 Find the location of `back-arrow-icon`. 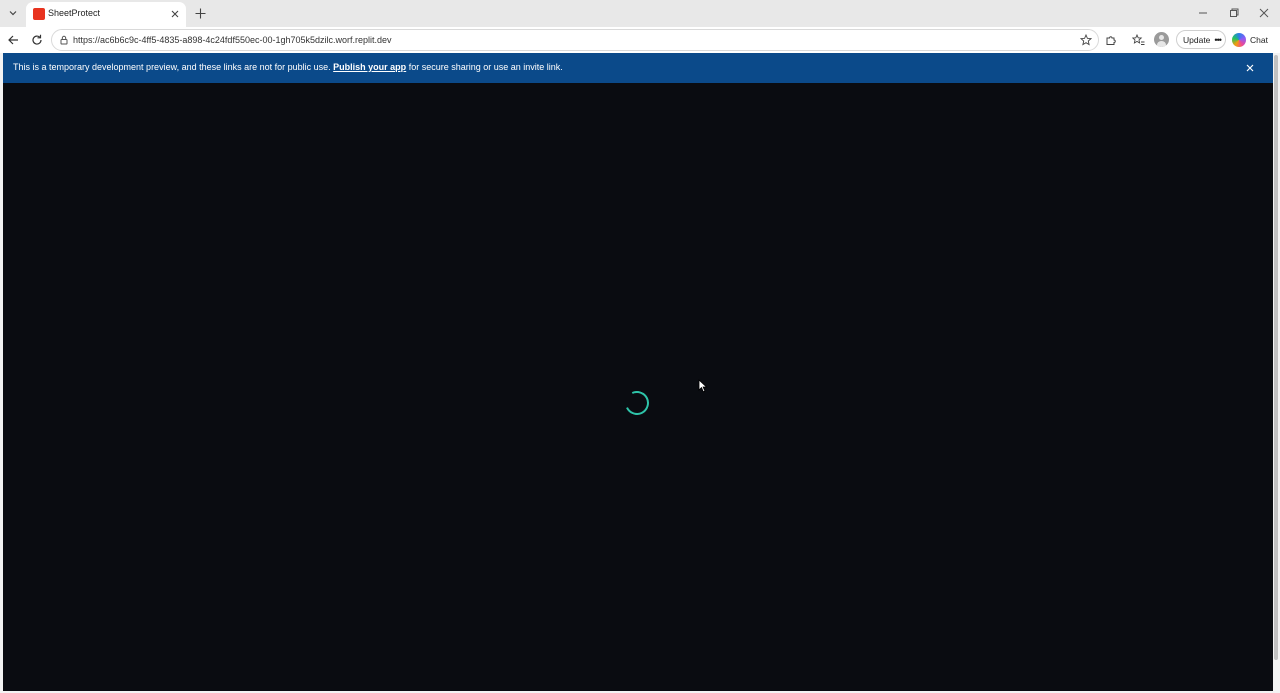

back-arrow-icon is located at coordinates (13, 40).